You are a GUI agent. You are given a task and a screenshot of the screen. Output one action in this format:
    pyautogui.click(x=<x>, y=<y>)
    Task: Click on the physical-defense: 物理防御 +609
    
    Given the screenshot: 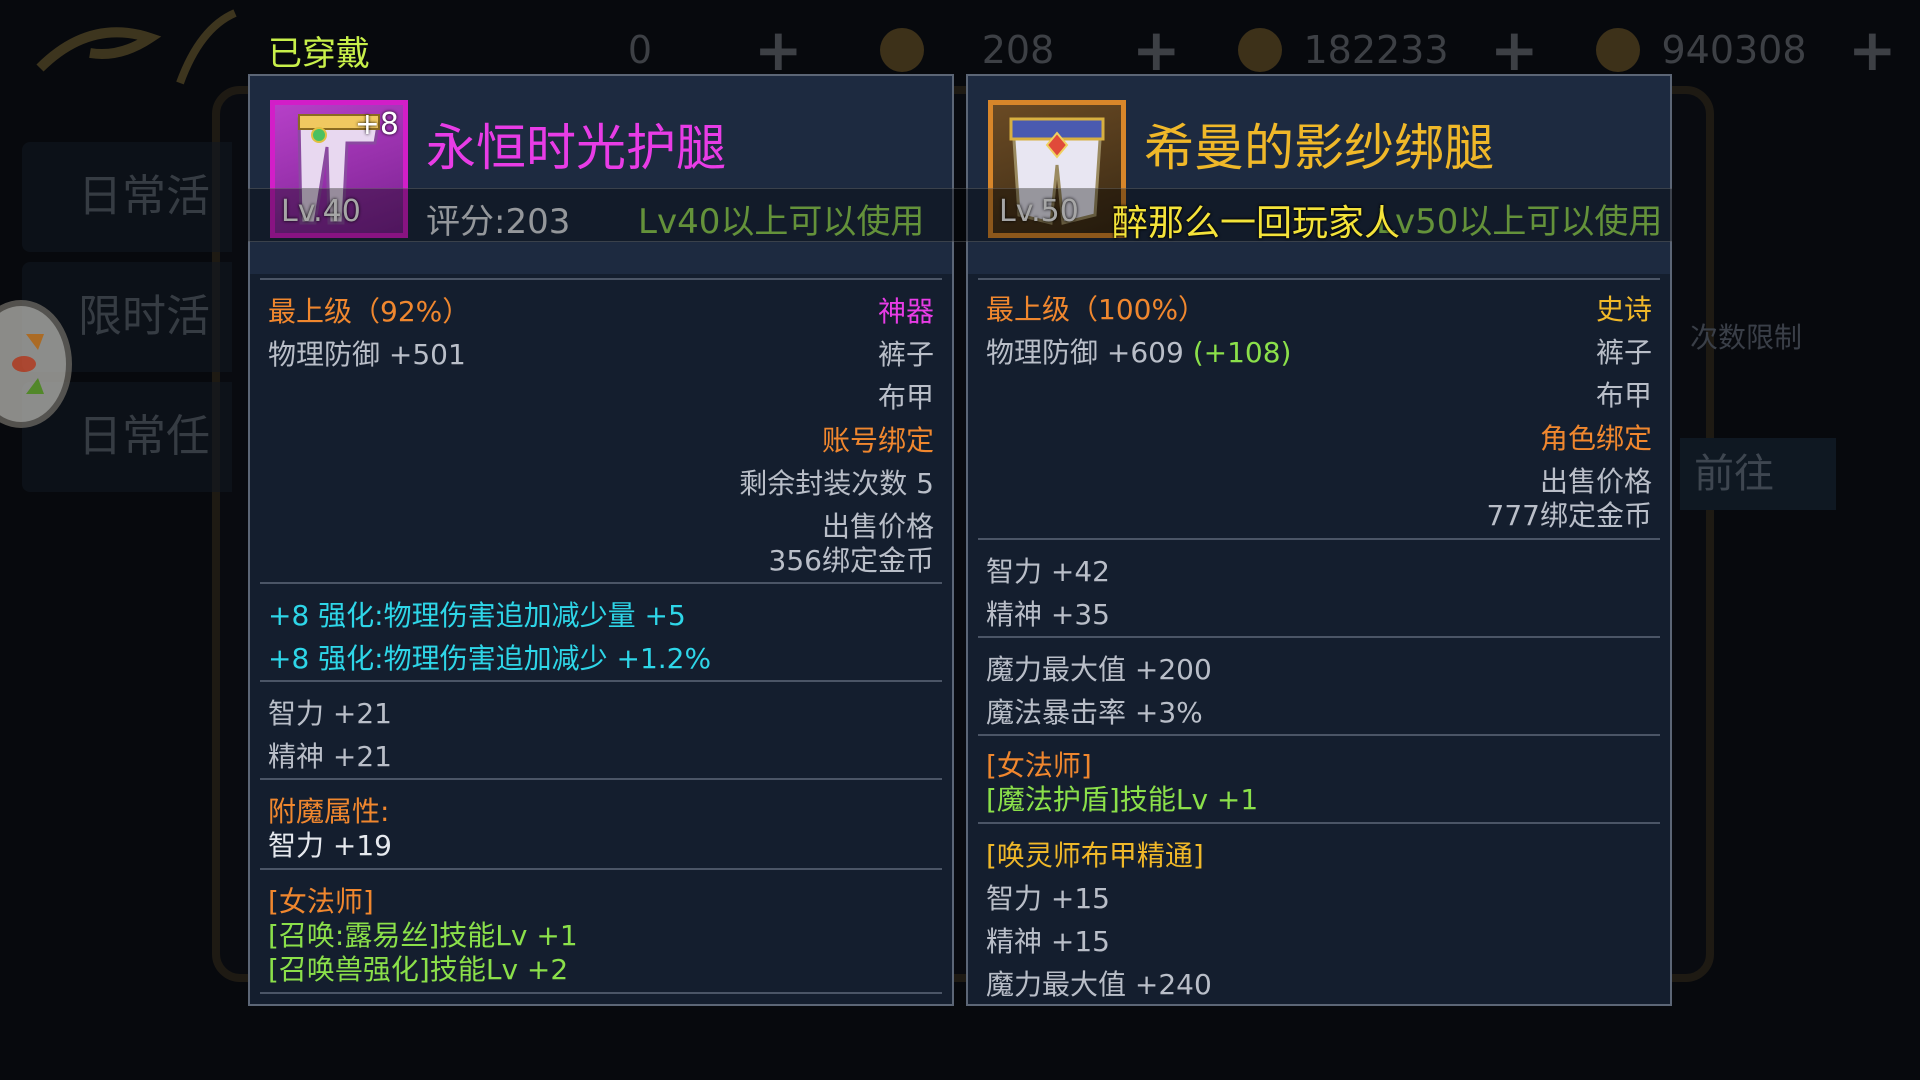 What is the action you would take?
    pyautogui.click(x=1085, y=352)
    